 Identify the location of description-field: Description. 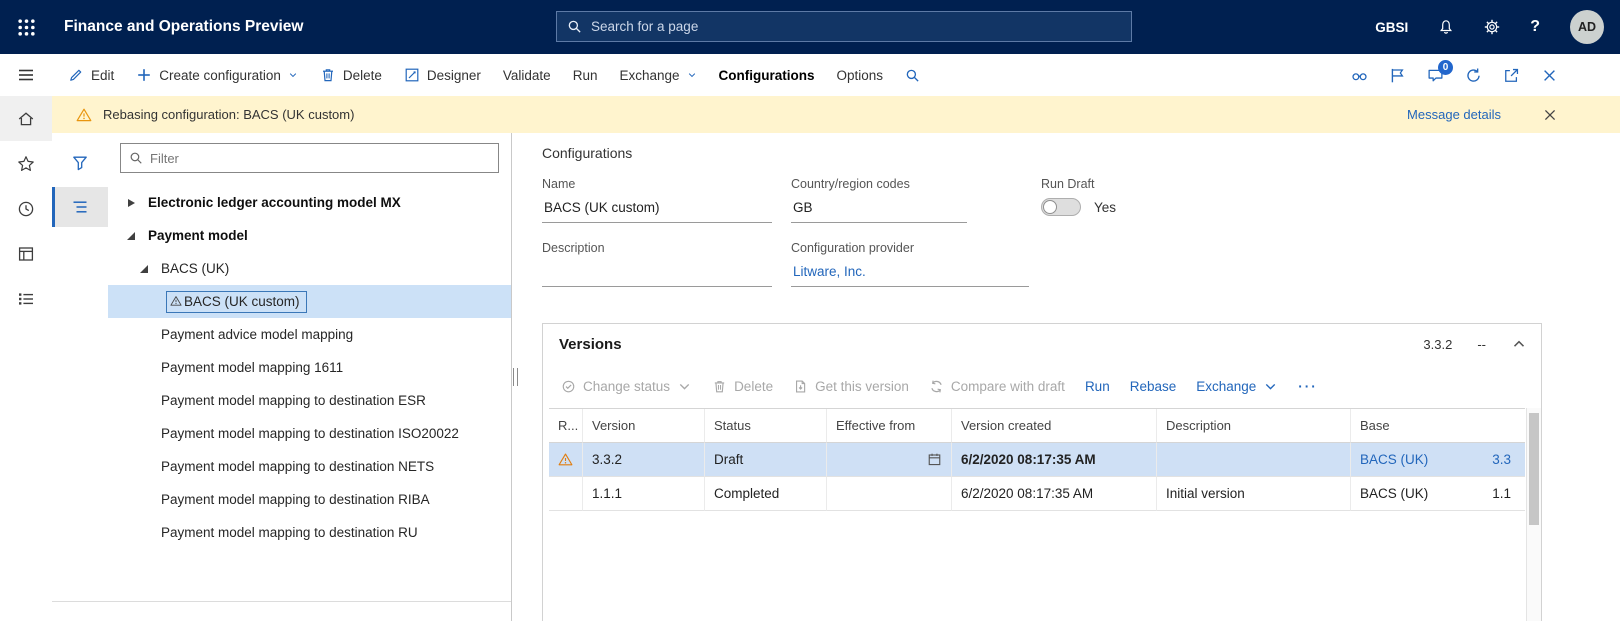
(657, 264).